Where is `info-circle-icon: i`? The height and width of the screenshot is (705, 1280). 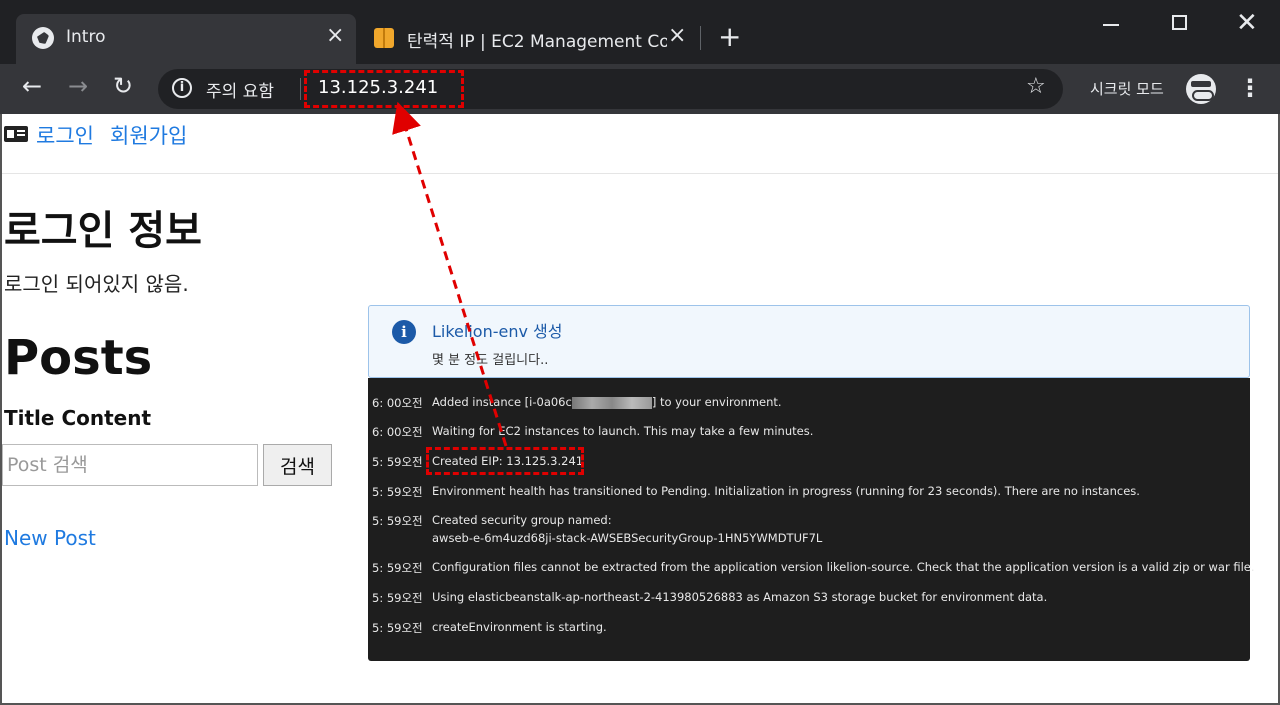
info-circle-icon: i is located at coordinates (404, 332).